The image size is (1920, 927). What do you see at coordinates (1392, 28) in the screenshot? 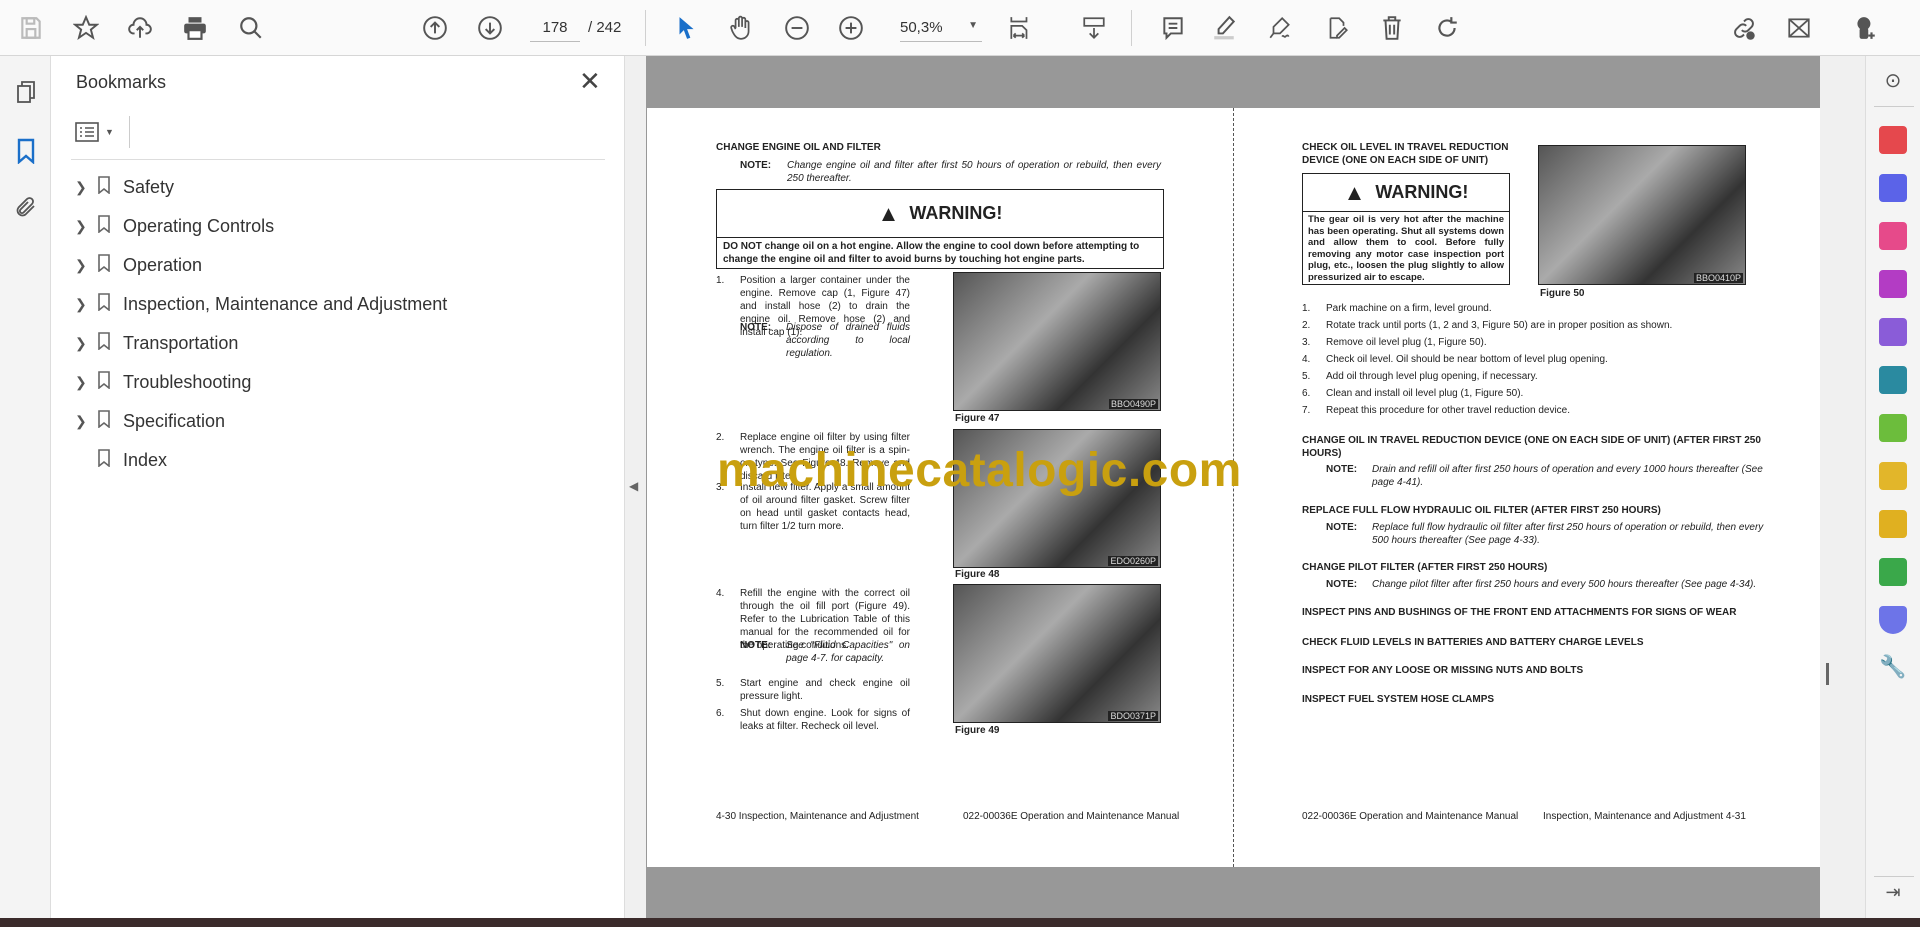
I see `trash-icon` at bounding box center [1392, 28].